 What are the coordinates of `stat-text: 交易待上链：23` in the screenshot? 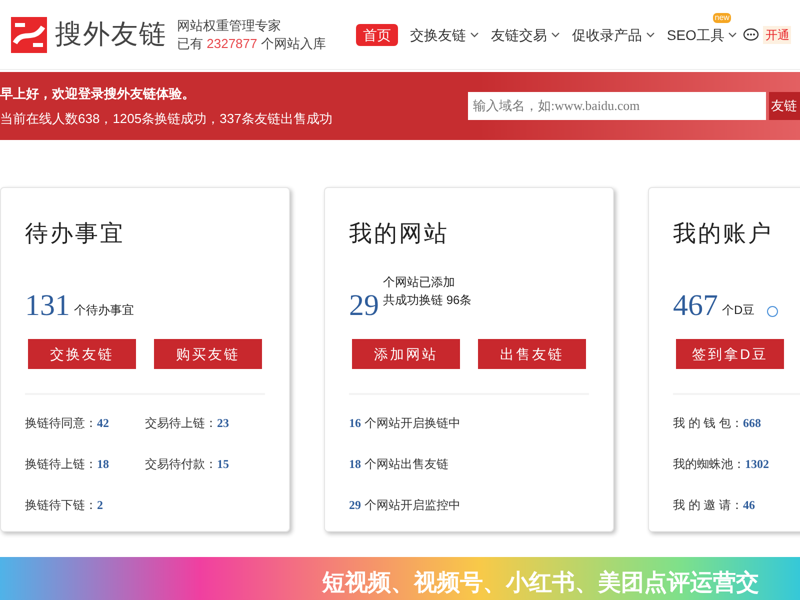 It's located at (187, 423).